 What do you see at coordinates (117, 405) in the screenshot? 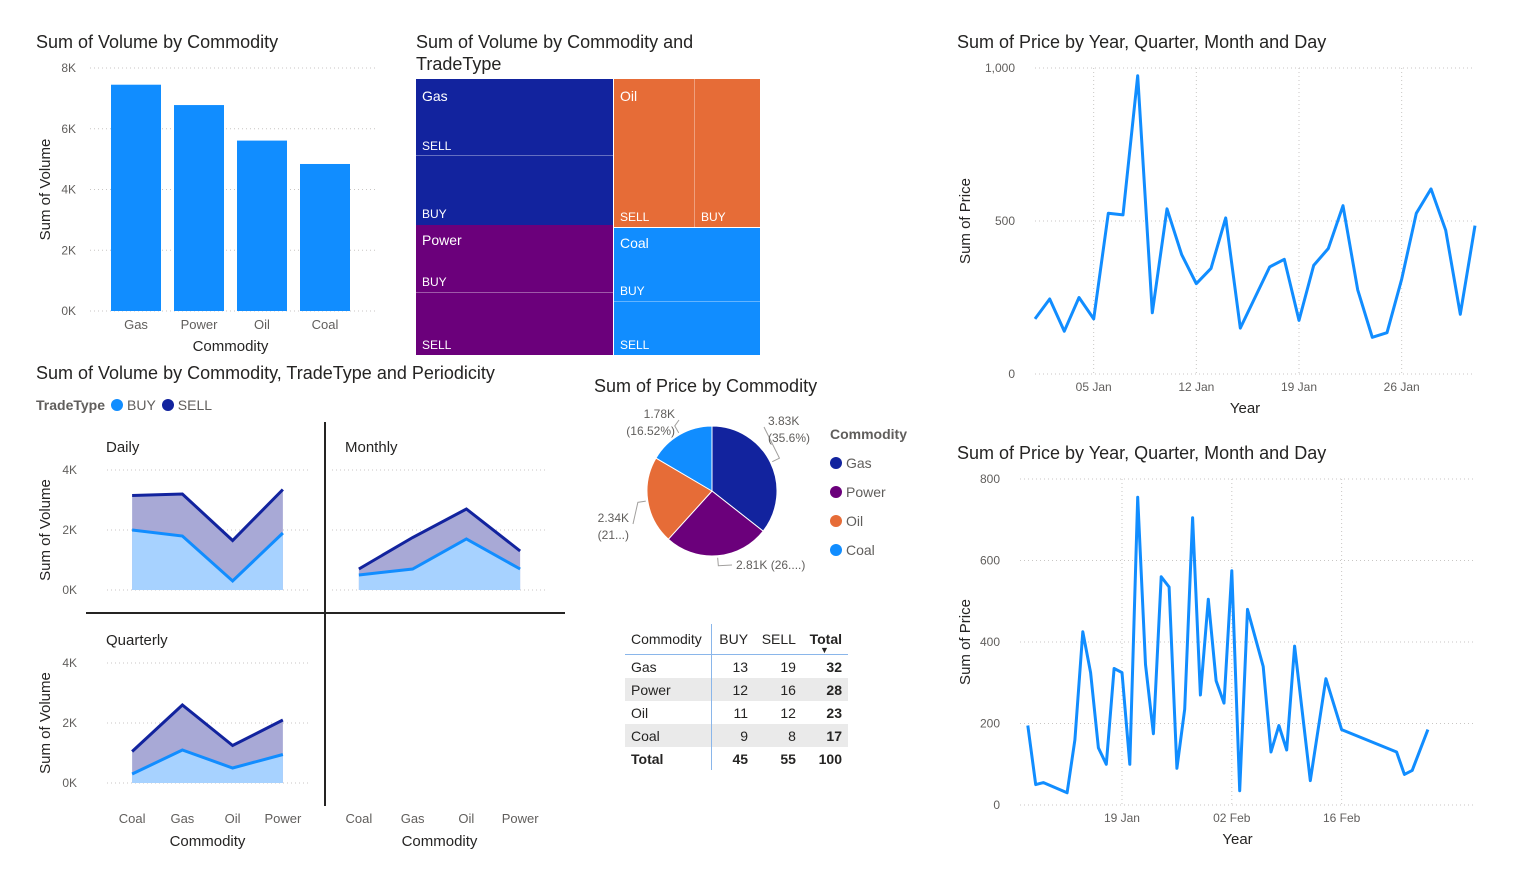
I see `legend-buy-swatch` at bounding box center [117, 405].